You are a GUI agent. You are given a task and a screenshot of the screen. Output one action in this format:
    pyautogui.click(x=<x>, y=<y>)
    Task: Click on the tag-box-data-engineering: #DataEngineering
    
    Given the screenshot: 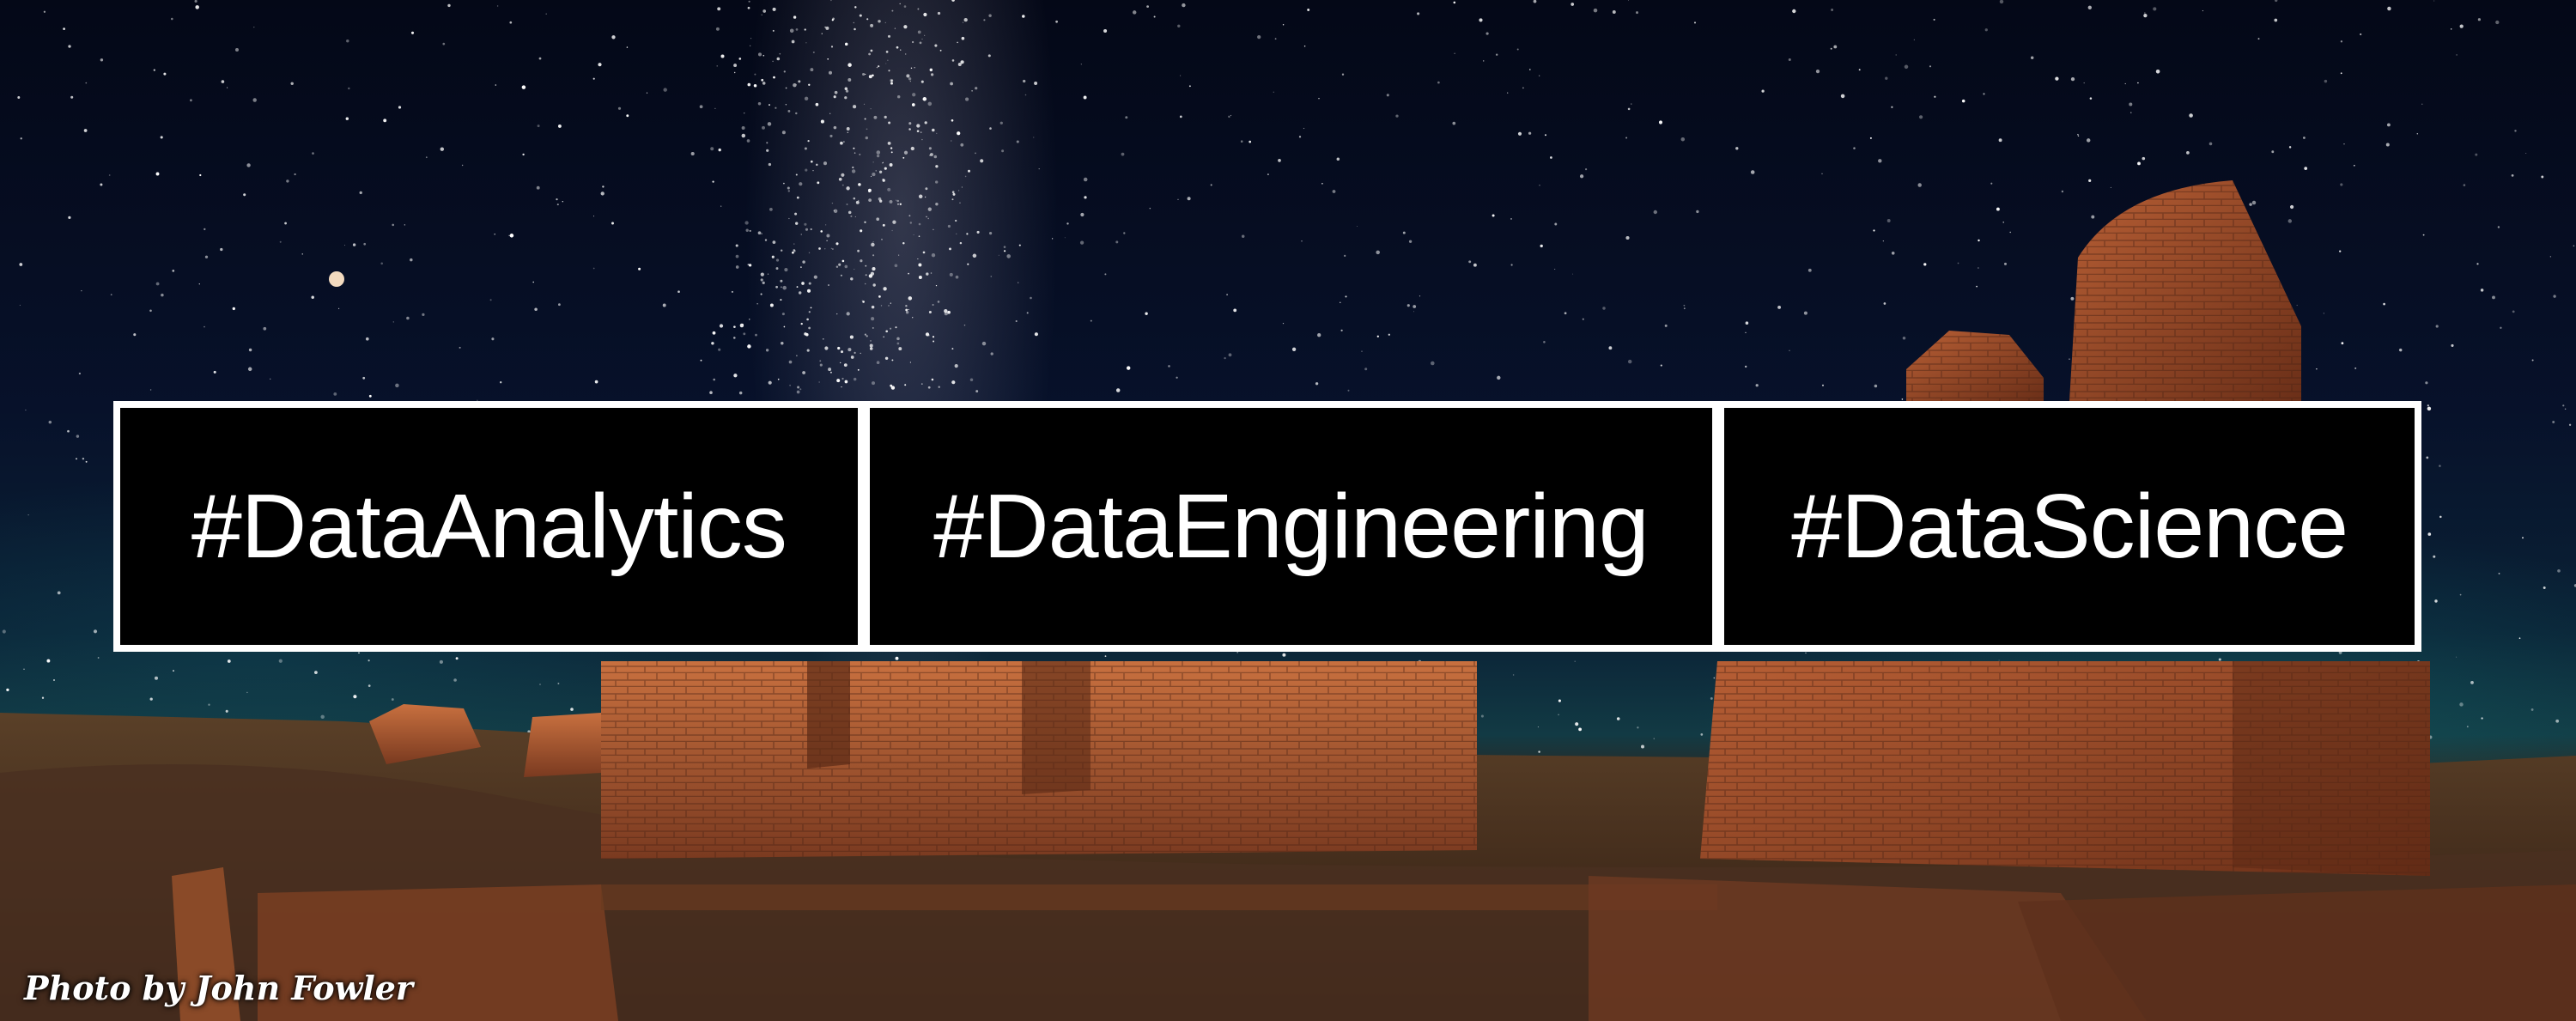 What is the action you would take?
    pyautogui.click(x=1291, y=526)
    